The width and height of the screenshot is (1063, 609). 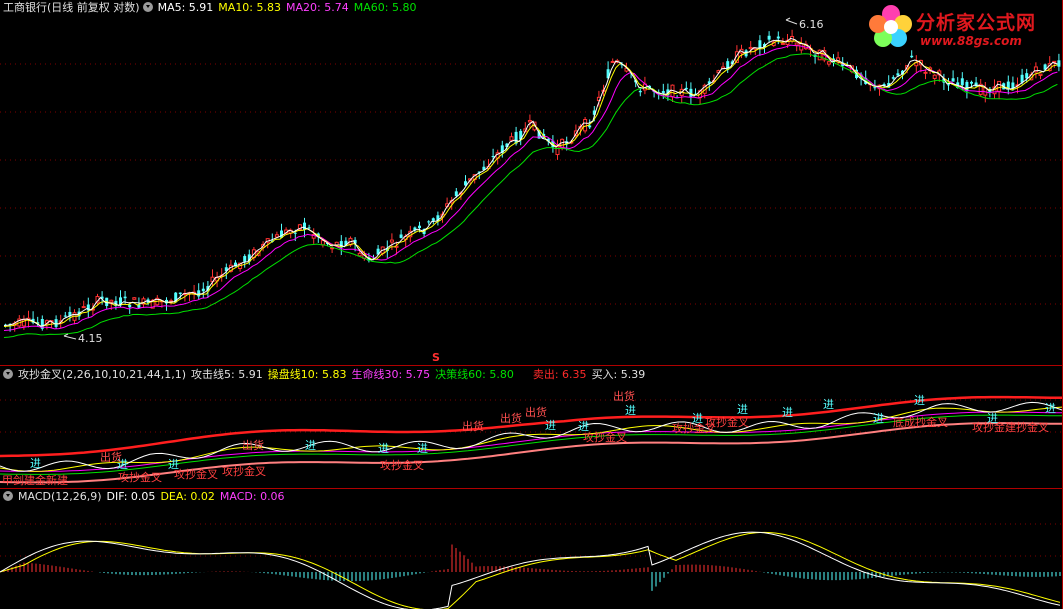 What do you see at coordinates (147, 7) in the screenshot?
I see `dropdown-icon` at bounding box center [147, 7].